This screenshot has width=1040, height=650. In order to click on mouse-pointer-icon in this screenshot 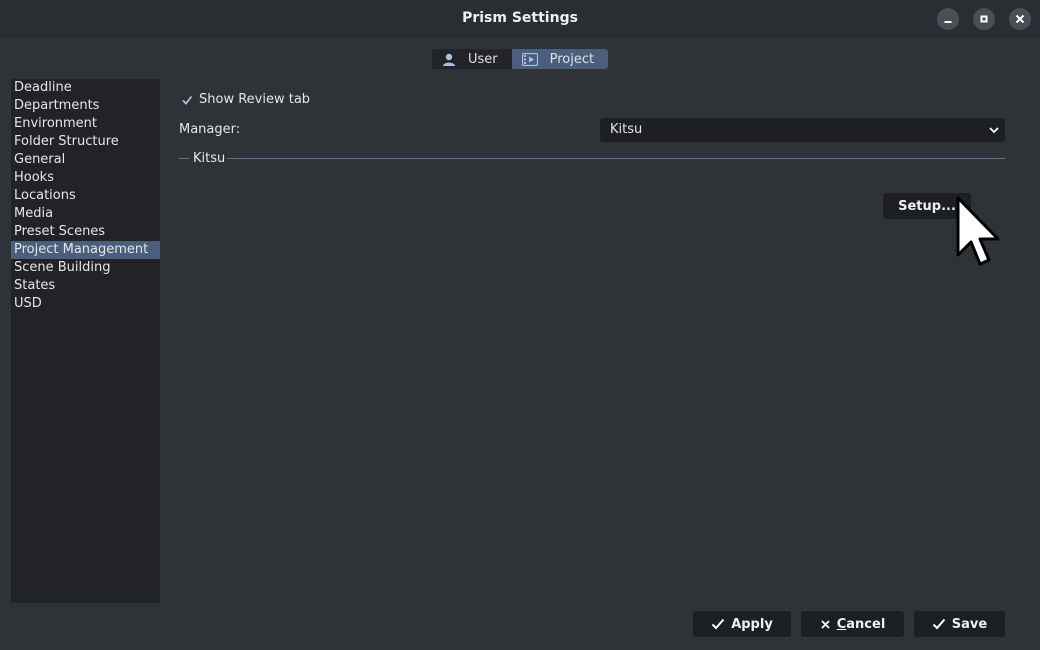, I will do `click(978, 235)`.